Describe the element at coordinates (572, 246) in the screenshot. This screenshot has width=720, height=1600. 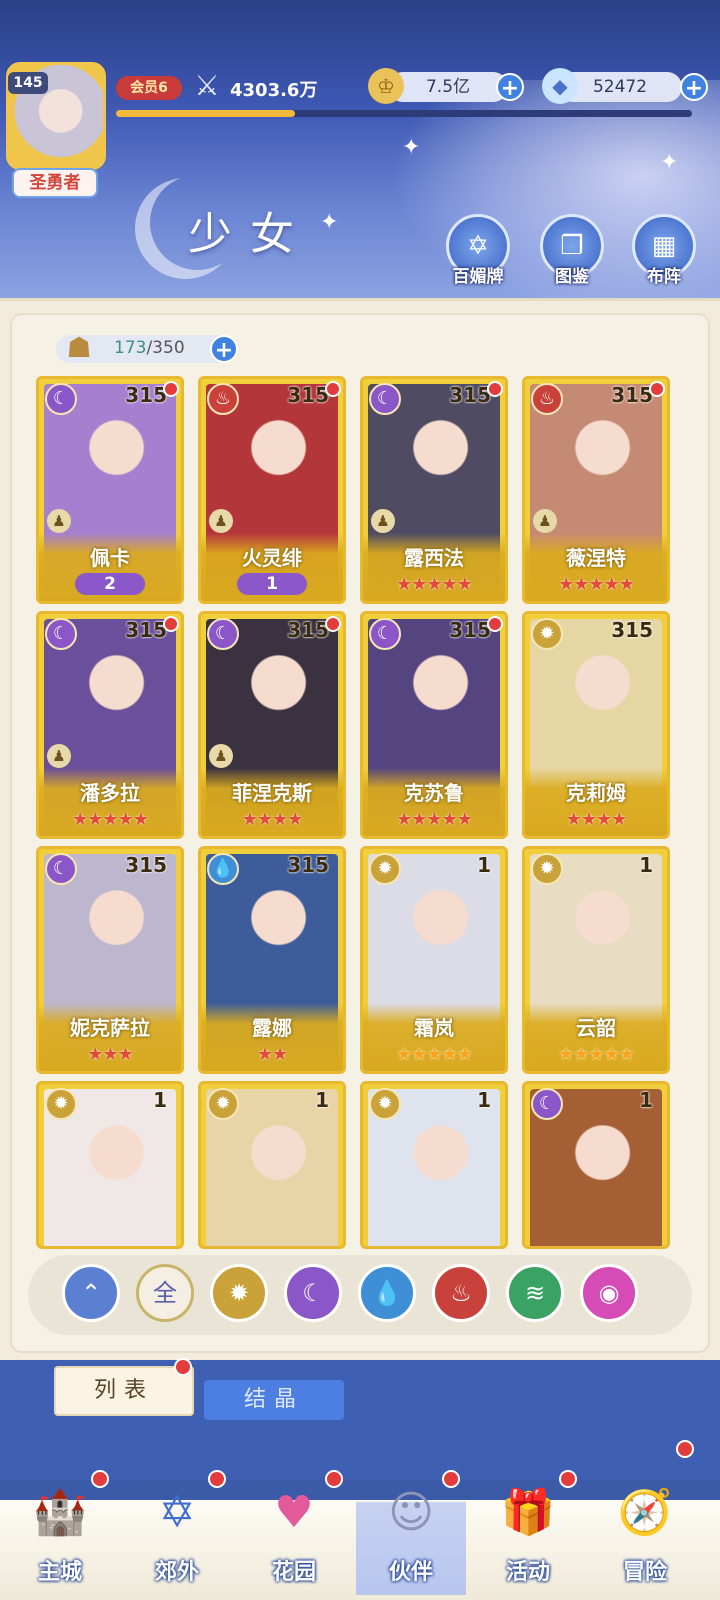
I see `book-icon: ❐` at that location.